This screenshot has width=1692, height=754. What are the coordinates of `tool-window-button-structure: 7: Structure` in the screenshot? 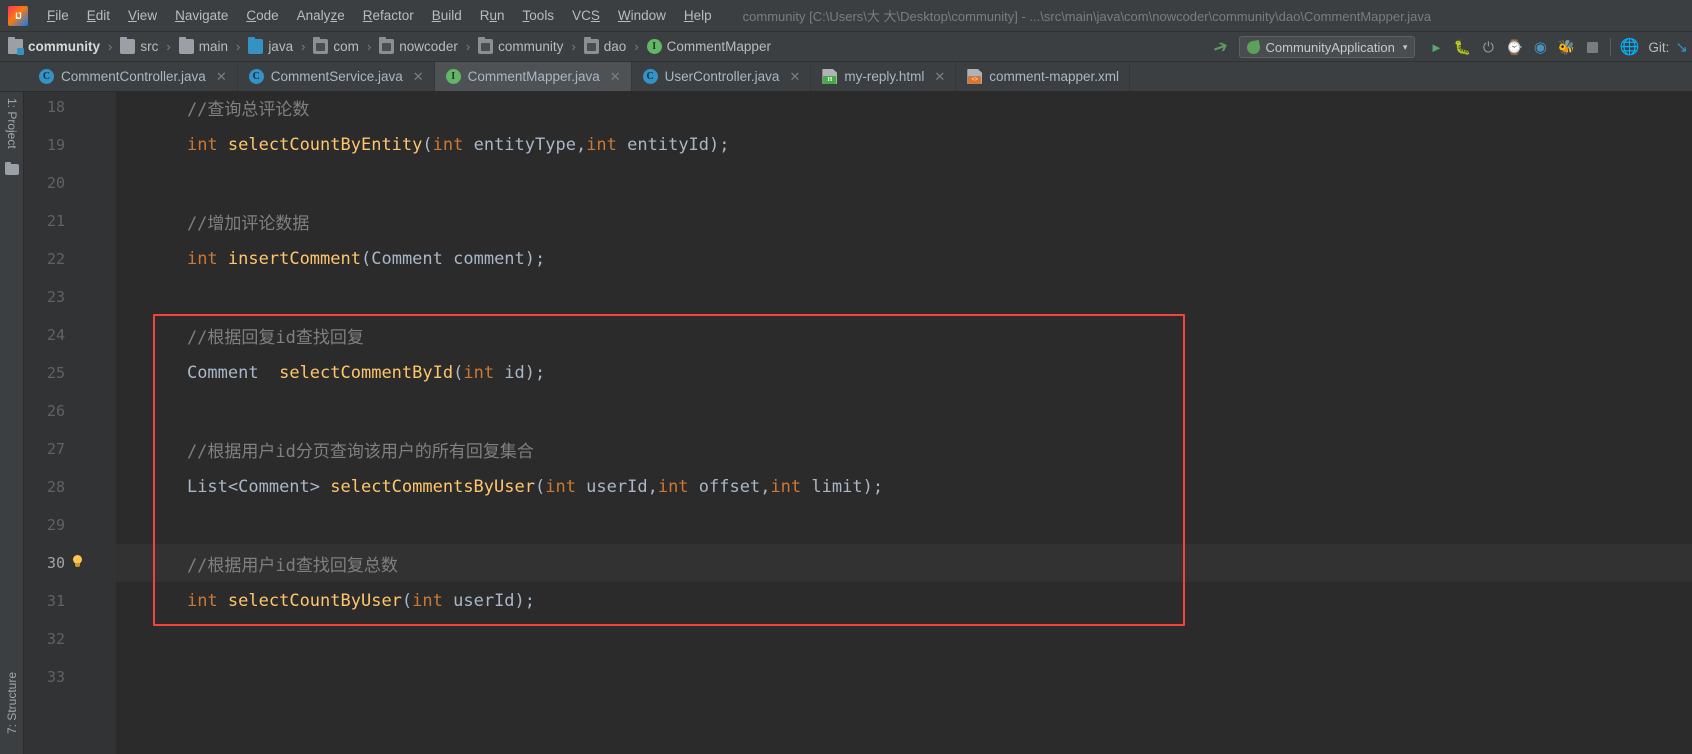 It's located at (12, 703).